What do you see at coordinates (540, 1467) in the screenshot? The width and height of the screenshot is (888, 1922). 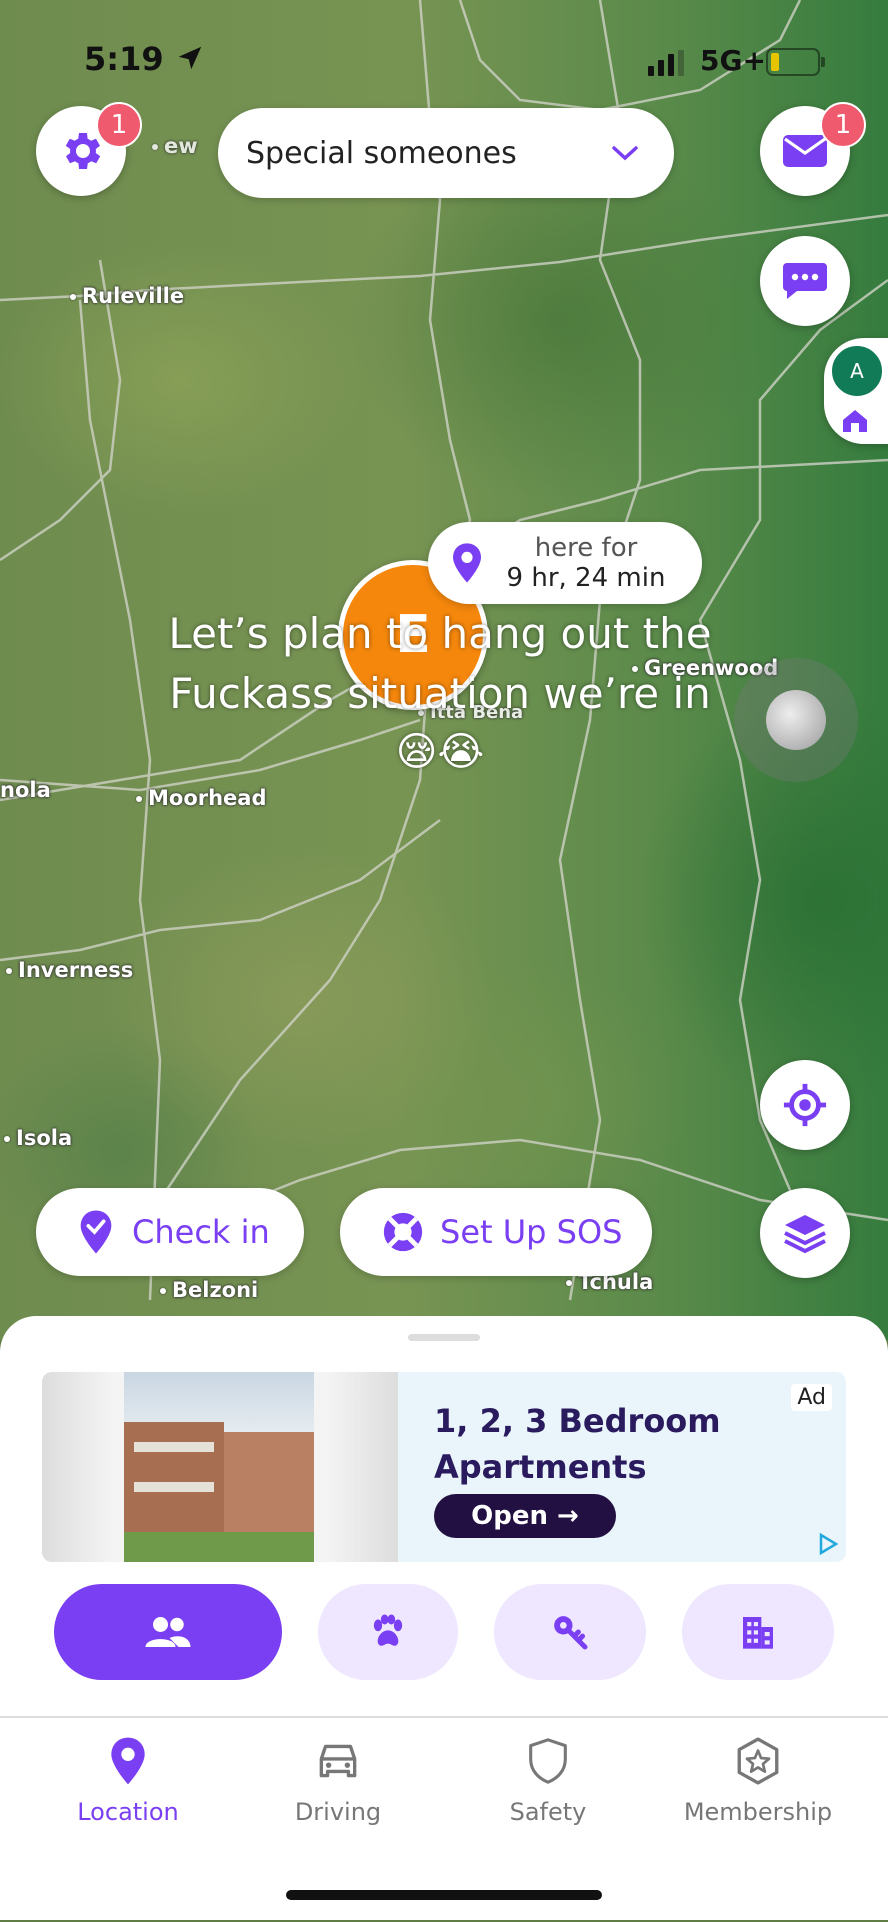 I see `ad-headline-line-2: Apartments` at bounding box center [540, 1467].